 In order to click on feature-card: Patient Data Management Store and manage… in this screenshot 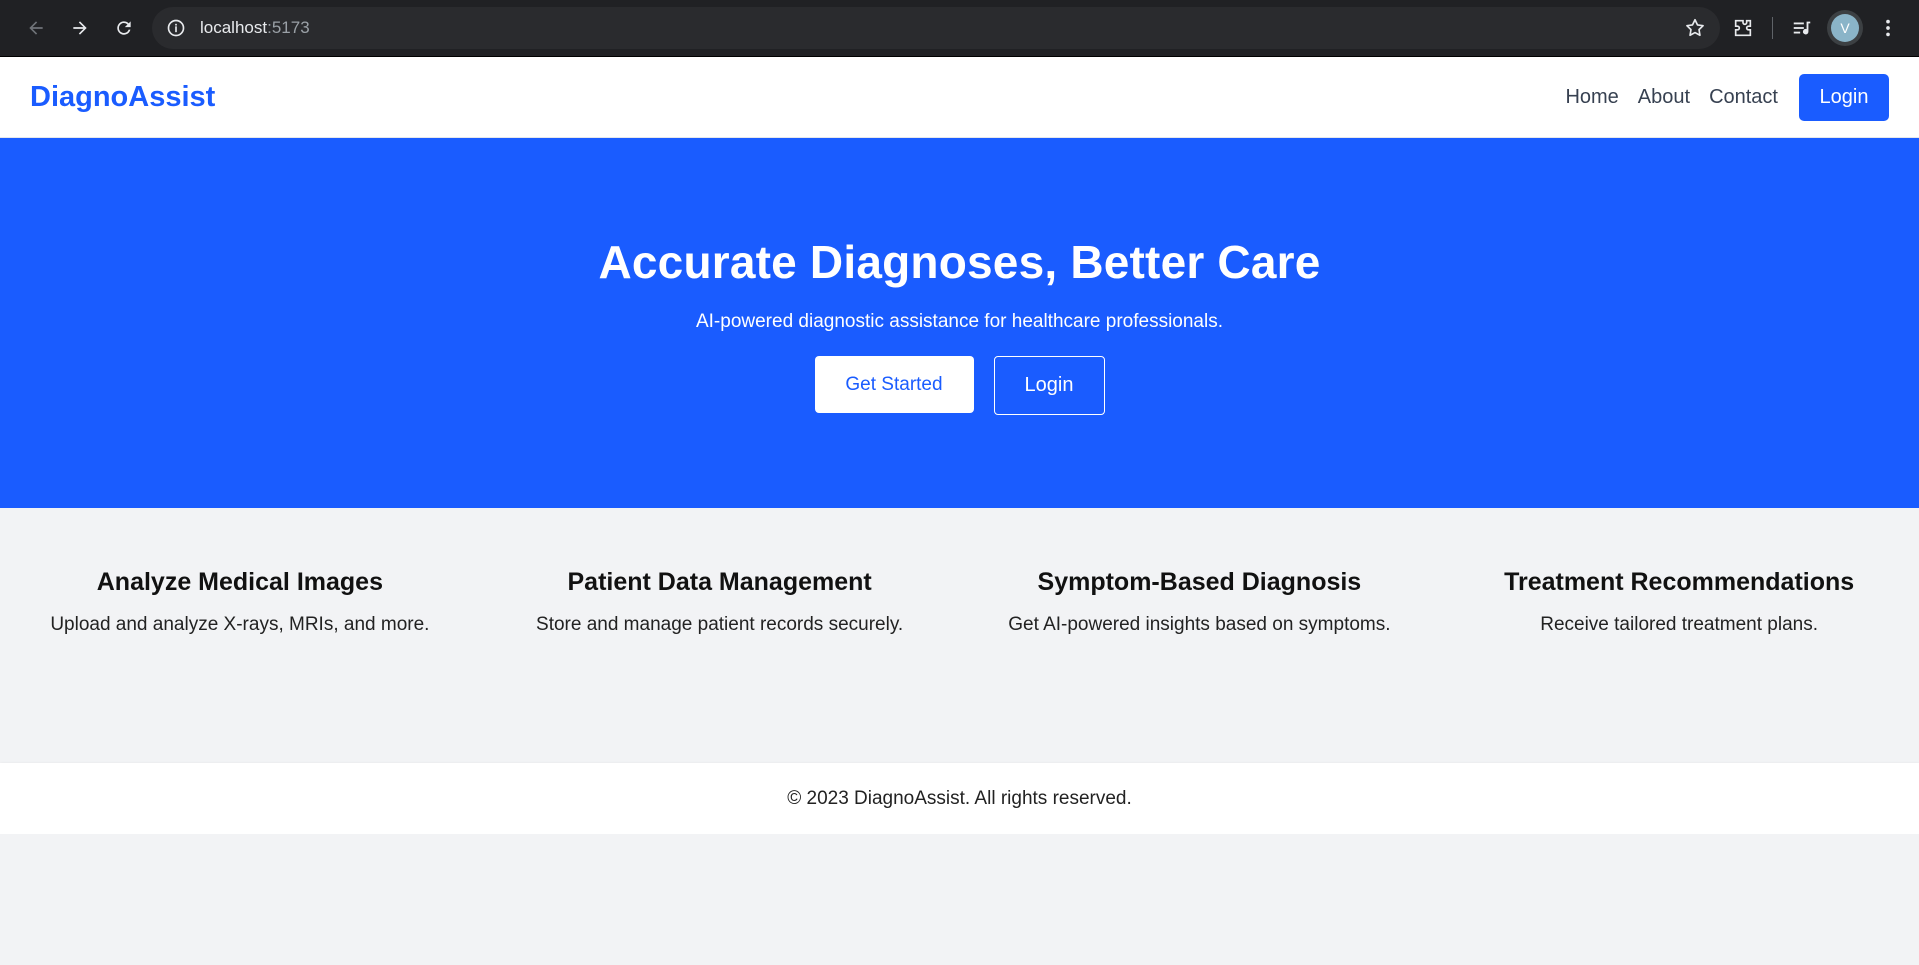, I will do `click(720, 665)`.